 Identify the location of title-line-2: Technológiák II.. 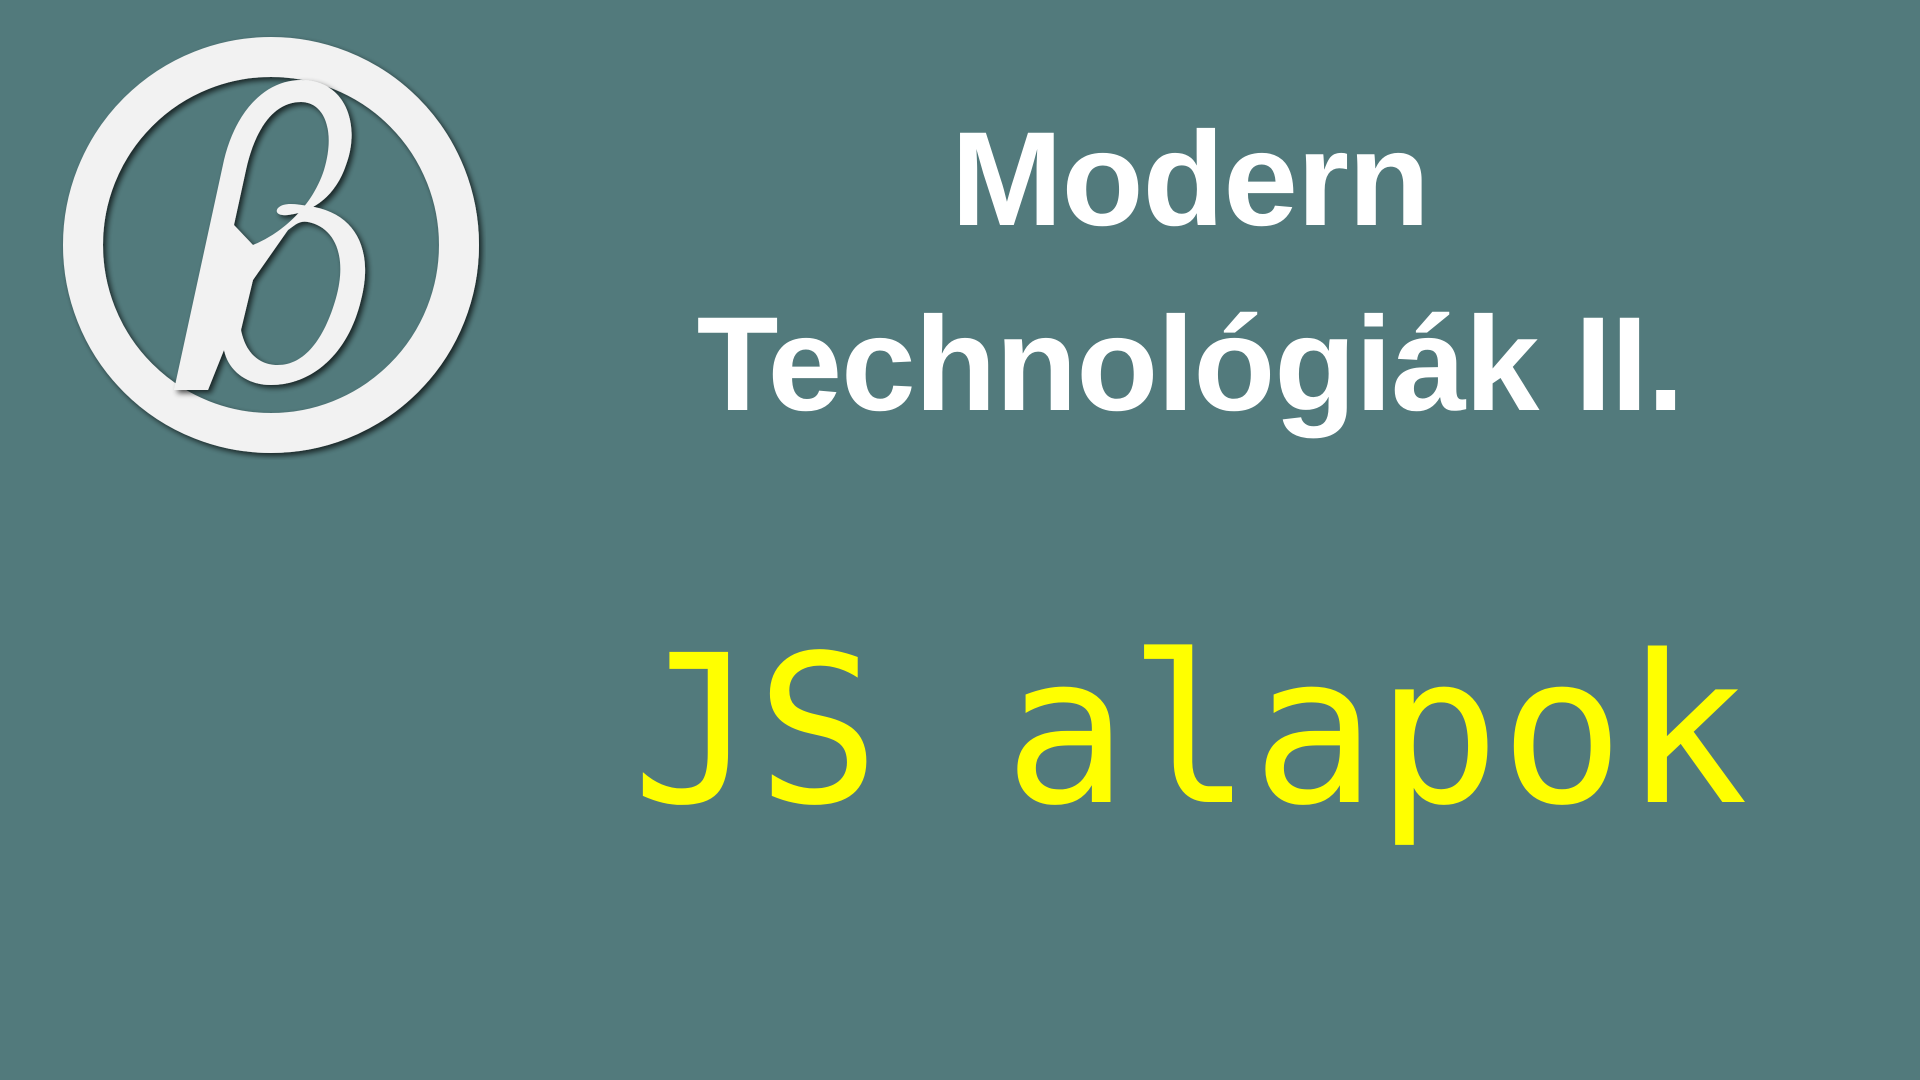
(1190, 364).